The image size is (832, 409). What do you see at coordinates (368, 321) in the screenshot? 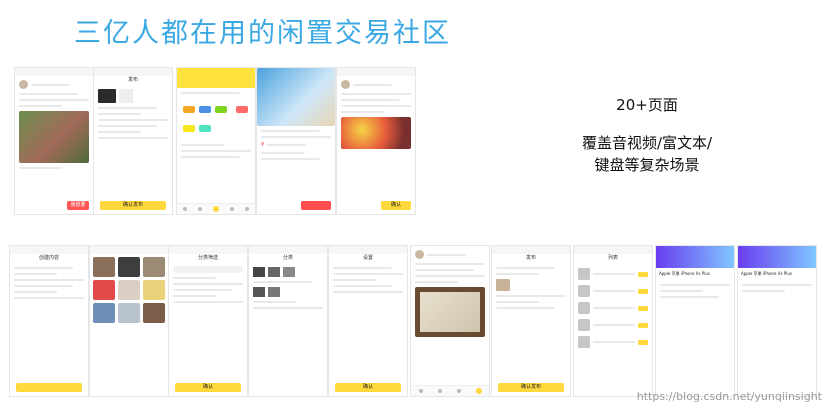
I see `screenshot-settings: 设置 确认` at bounding box center [368, 321].